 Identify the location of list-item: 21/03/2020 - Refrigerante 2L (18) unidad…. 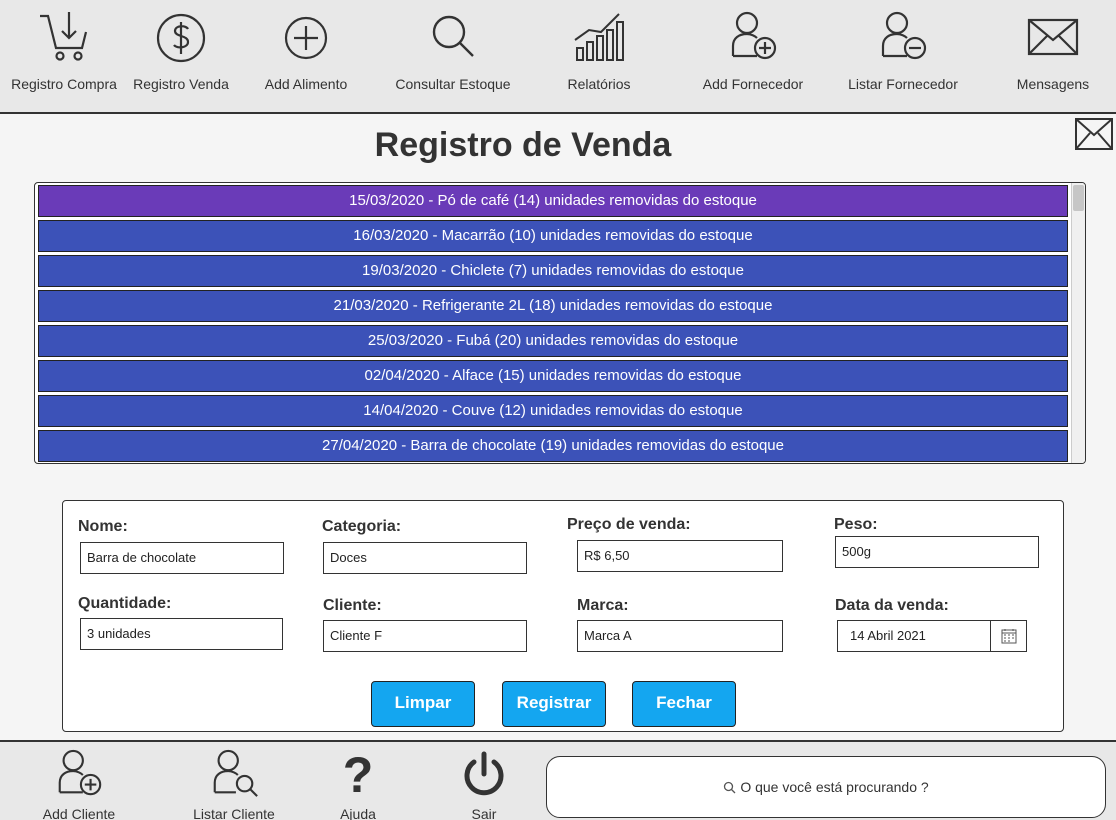
(553, 306).